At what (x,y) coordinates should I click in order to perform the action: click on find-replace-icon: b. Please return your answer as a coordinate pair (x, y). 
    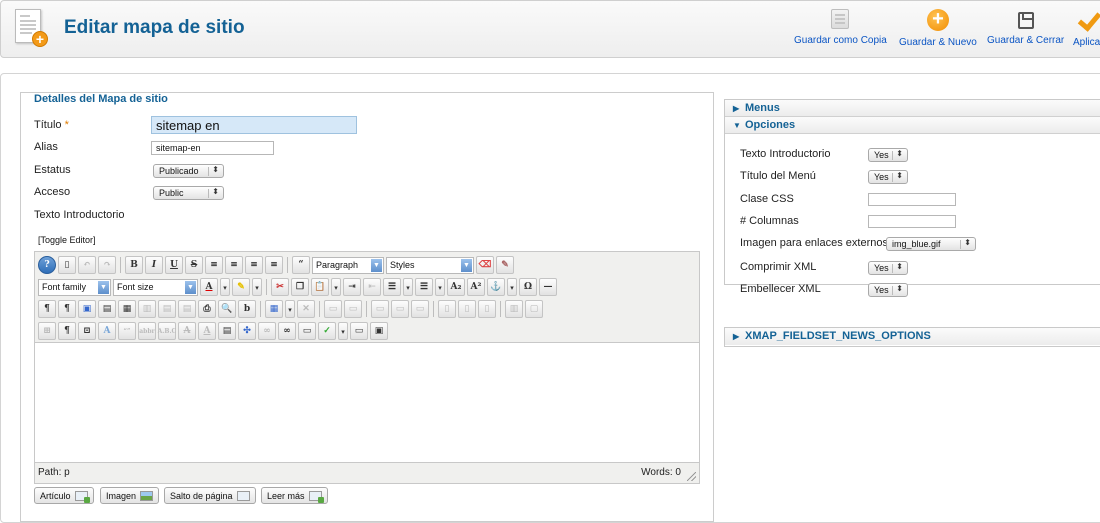
    Looking at the image, I should click on (247, 309).